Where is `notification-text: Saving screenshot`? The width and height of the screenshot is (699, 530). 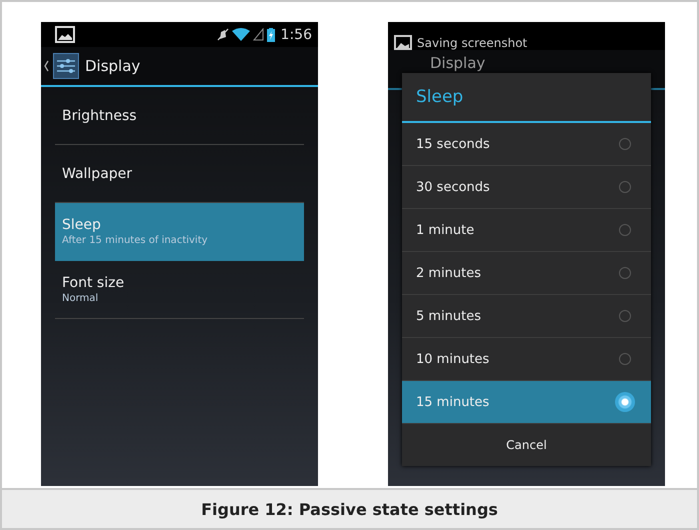
notification-text: Saving screenshot is located at coordinates (472, 43).